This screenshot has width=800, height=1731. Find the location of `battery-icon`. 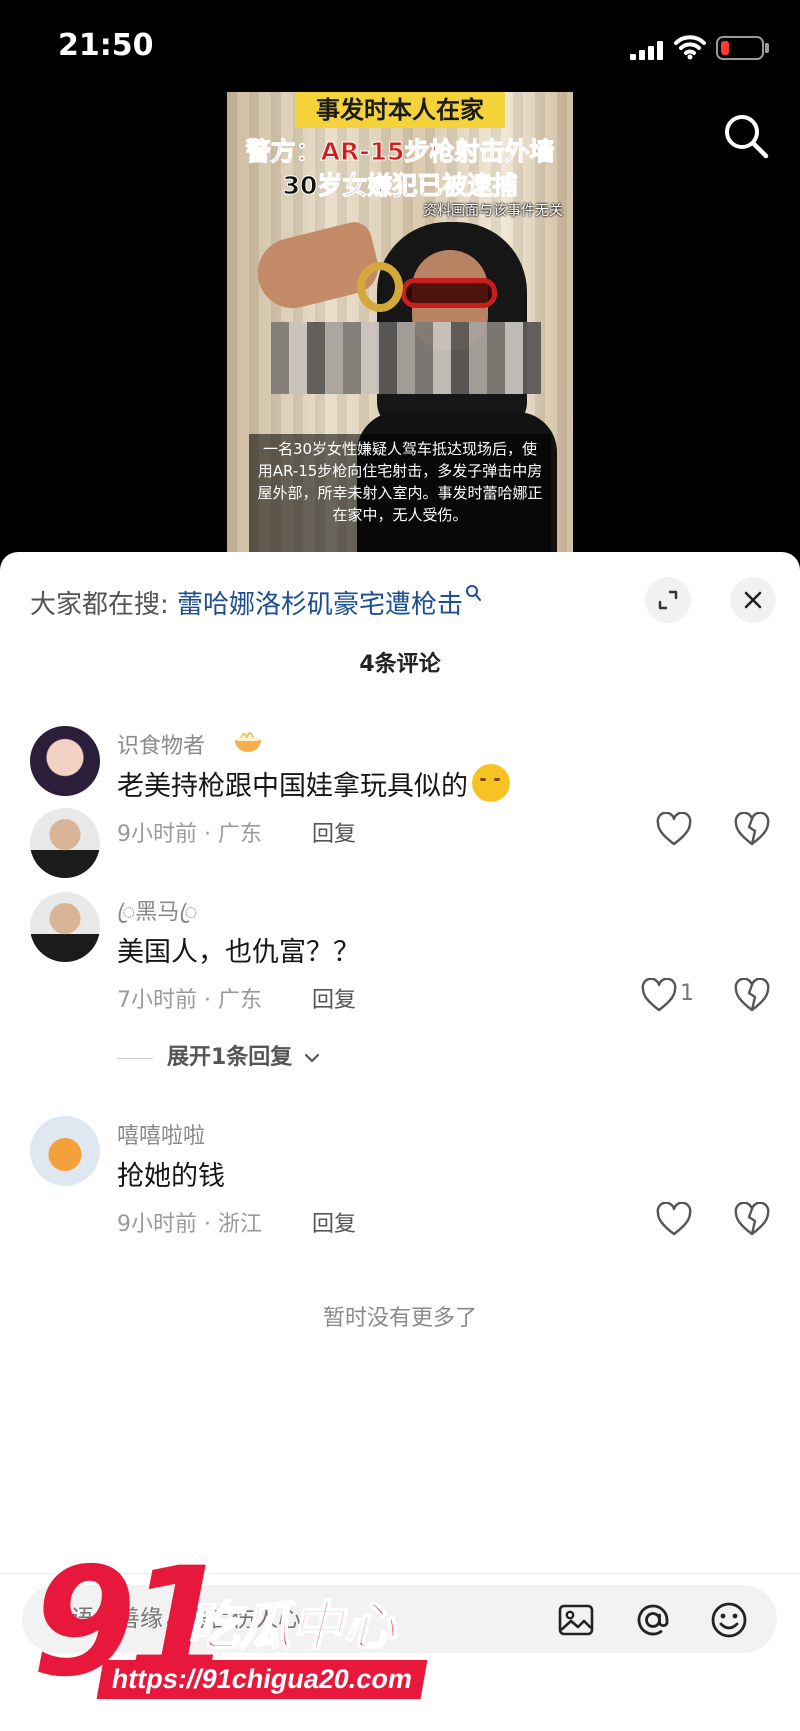

battery-icon is located at coordinates (740, 48).